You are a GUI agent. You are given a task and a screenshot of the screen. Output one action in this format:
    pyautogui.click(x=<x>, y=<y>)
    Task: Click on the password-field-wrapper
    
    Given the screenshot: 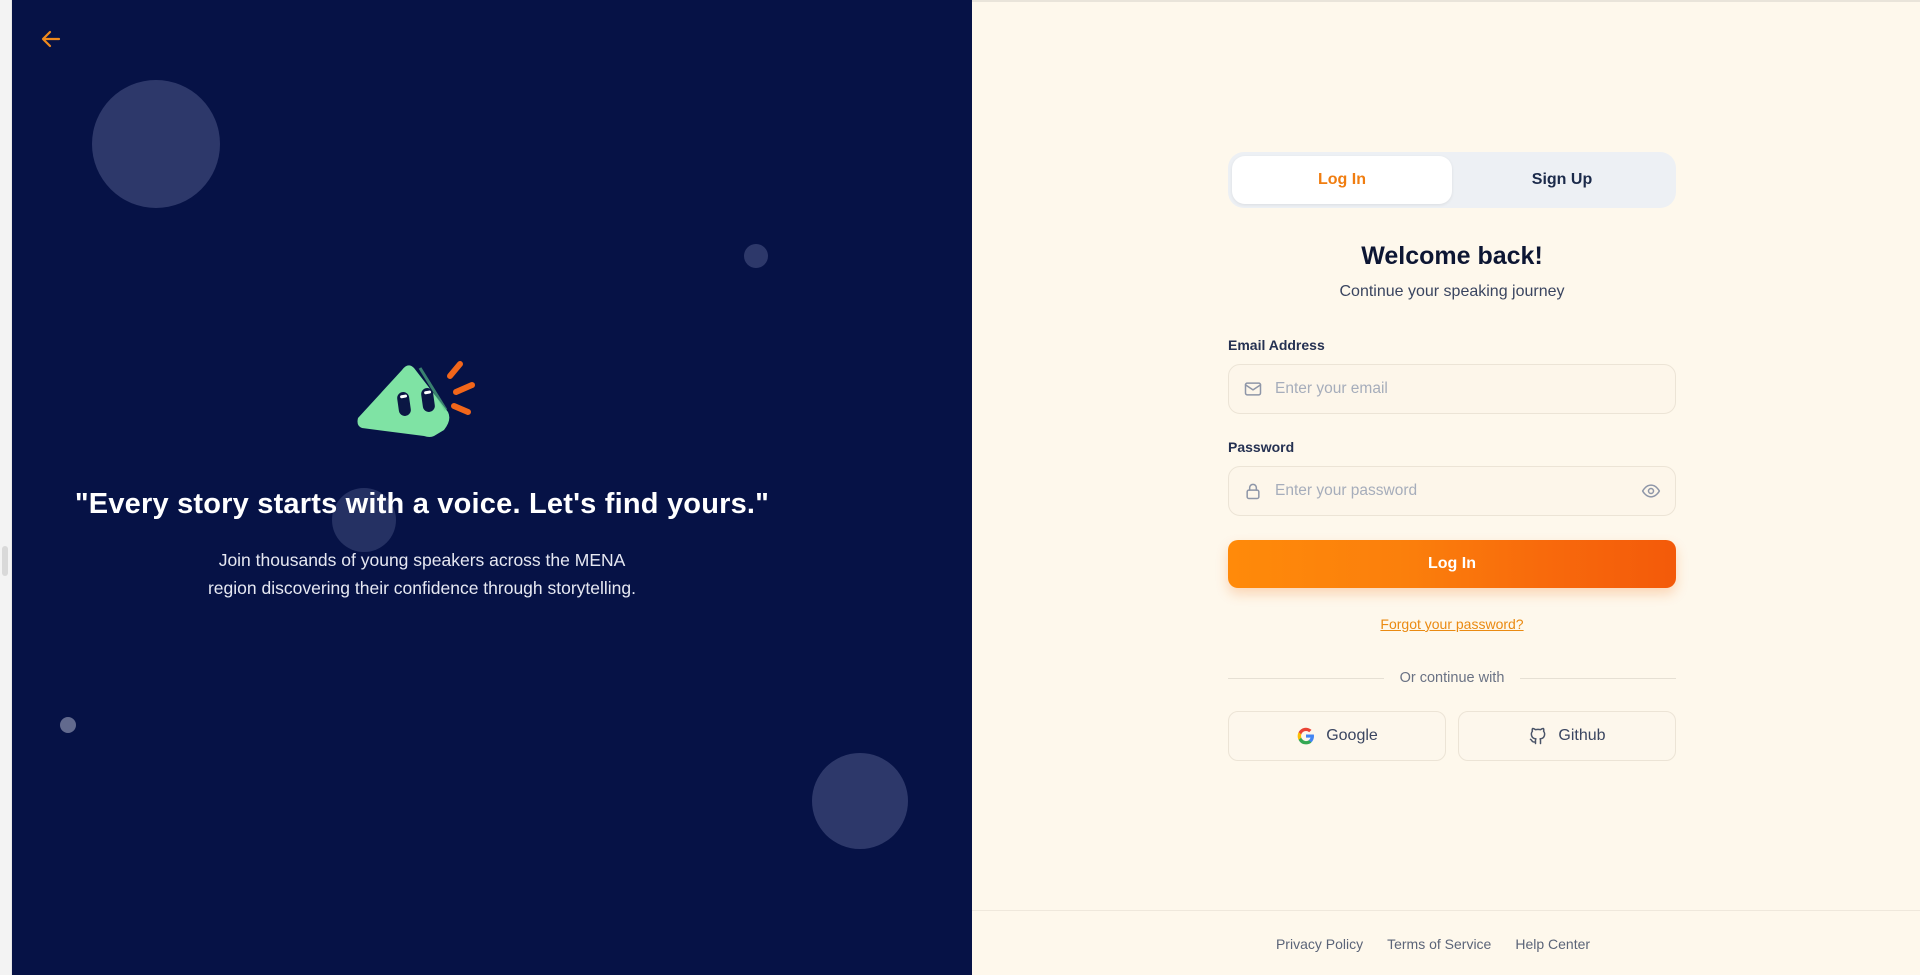 What is the action you would take?
    pyautogui.click(x=1452, y=491)
    